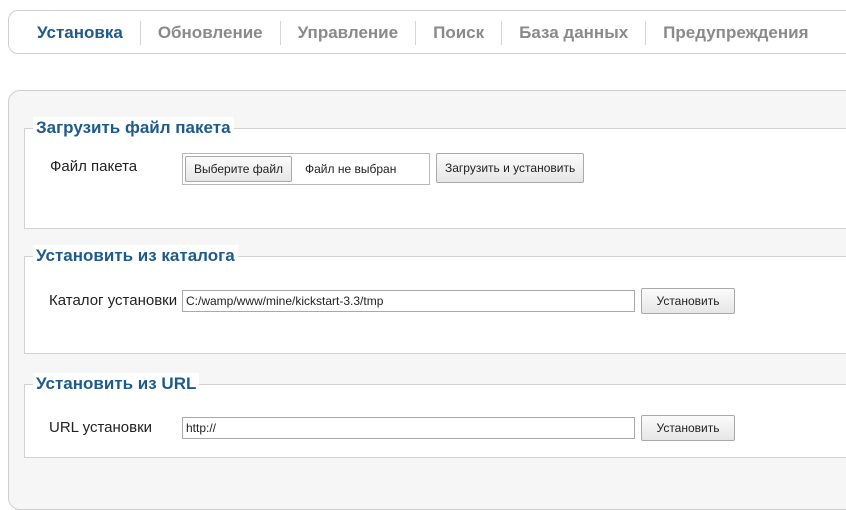 This screenshot has height=510, width=846. What do you see at coordinates (133, 128) in the screenshot?
I see `upload-package-legend: Загрузить файл пакета` at bounding box center [133, 128].